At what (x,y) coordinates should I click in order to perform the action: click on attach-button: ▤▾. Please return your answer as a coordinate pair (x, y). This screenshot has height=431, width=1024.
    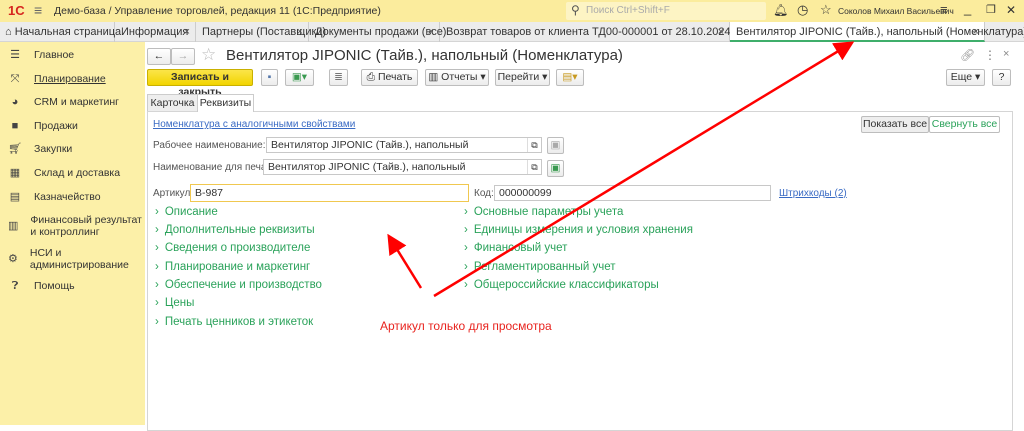
    Looking at the image, I should click on (570, 77).